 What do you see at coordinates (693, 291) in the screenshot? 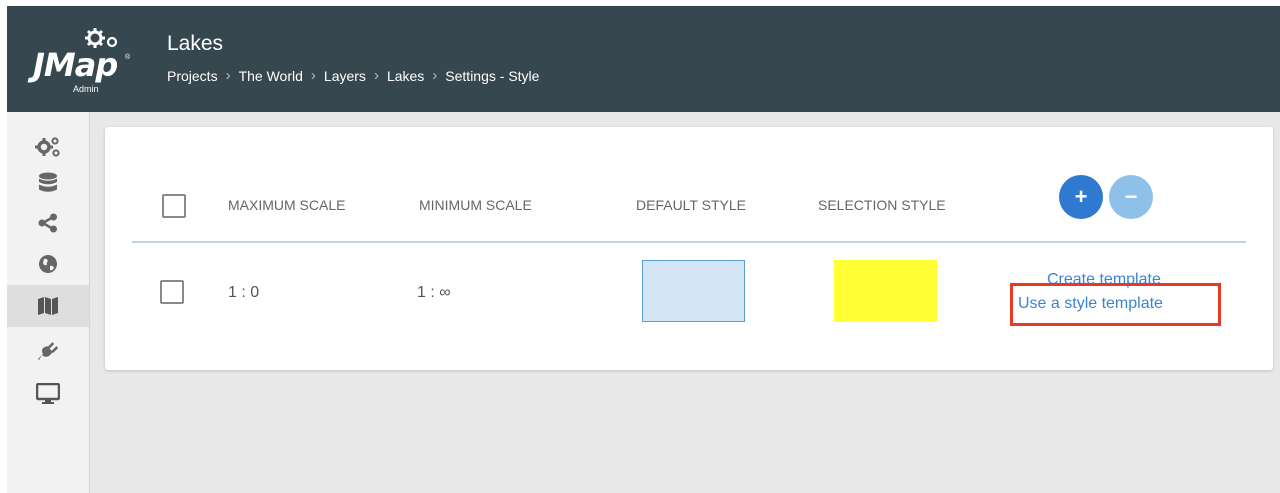
I see `default-style-swatch` at bounding box center [693, 291].